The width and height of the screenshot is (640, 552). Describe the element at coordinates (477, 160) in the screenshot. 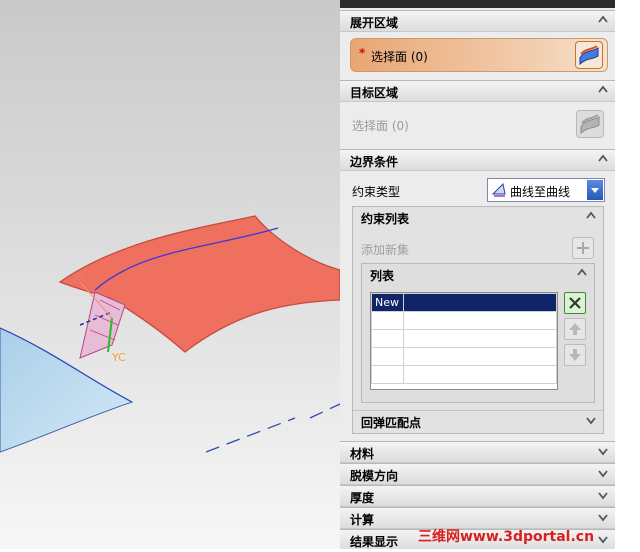

I see `section-boundary-header: 边界条件` at that location.